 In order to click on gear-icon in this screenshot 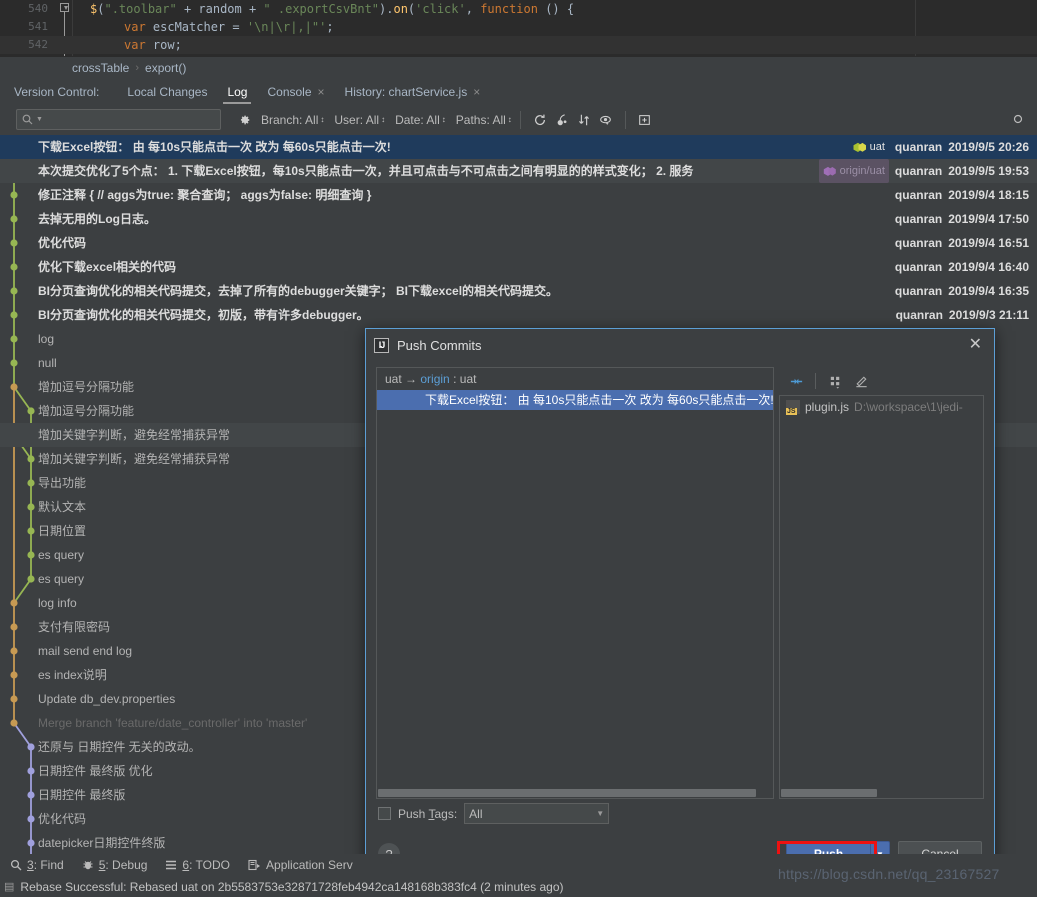, I will do `click(244, 120)`.